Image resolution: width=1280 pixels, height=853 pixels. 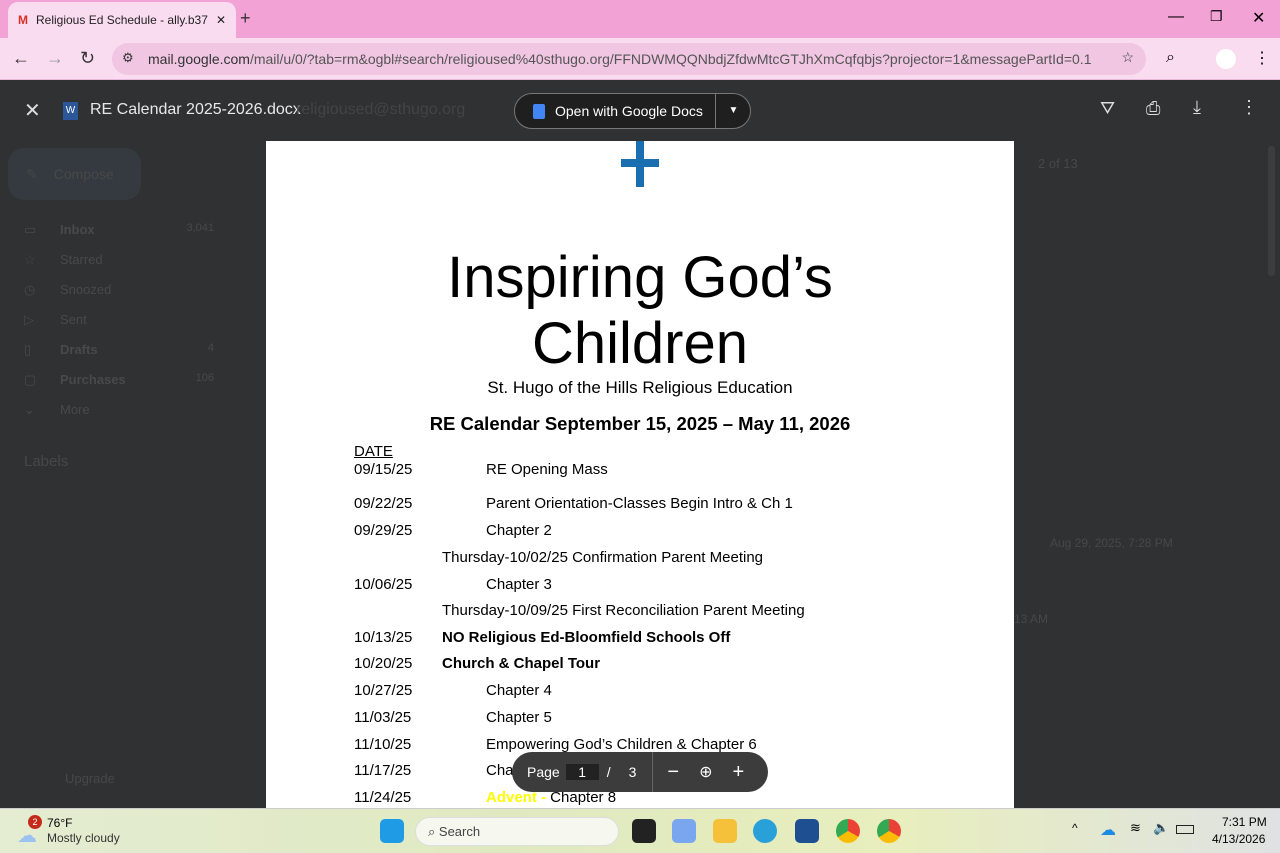 What do you see at coordinates (1161, 828) in the screenshot?
I see `volume-icon: 🔈` at bounding box center [1161, 828].